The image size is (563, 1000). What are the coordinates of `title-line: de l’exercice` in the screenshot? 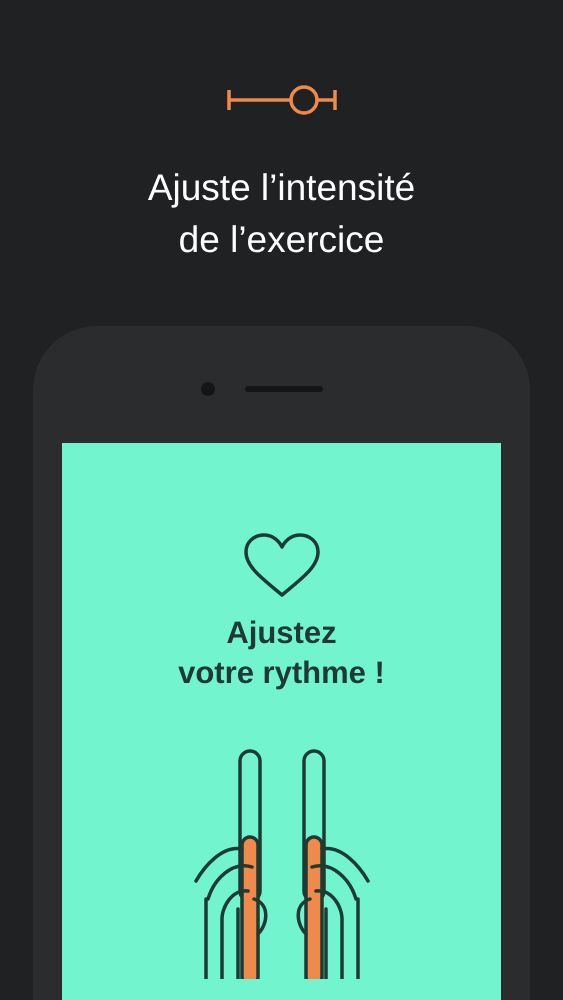 It's located at (281, 240).